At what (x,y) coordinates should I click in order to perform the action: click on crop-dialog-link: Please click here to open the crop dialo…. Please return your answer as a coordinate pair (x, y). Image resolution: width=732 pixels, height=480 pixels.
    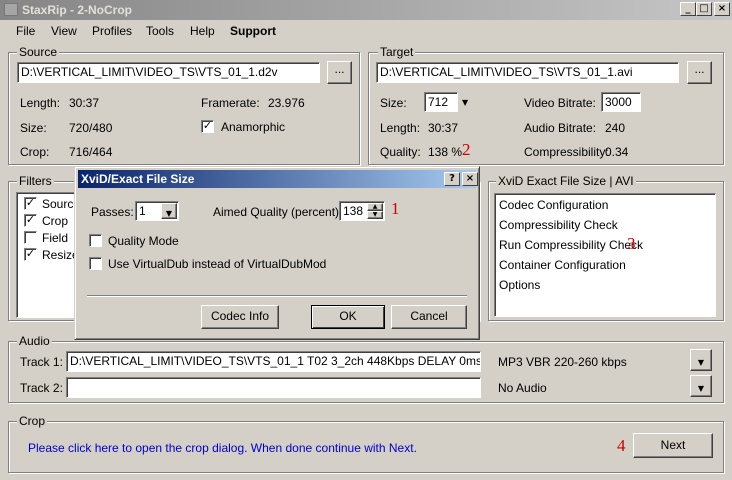
    Looking at the image, I should click on (222, 448).